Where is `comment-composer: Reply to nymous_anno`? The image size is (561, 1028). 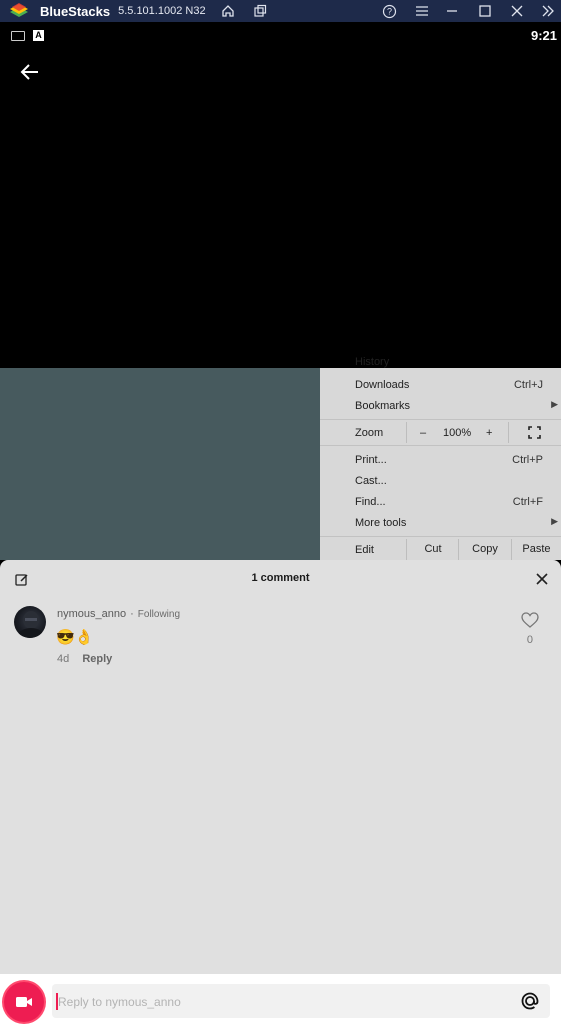
comment-composer: Reply to nymous_anno is located at coordinates (280, 1001).